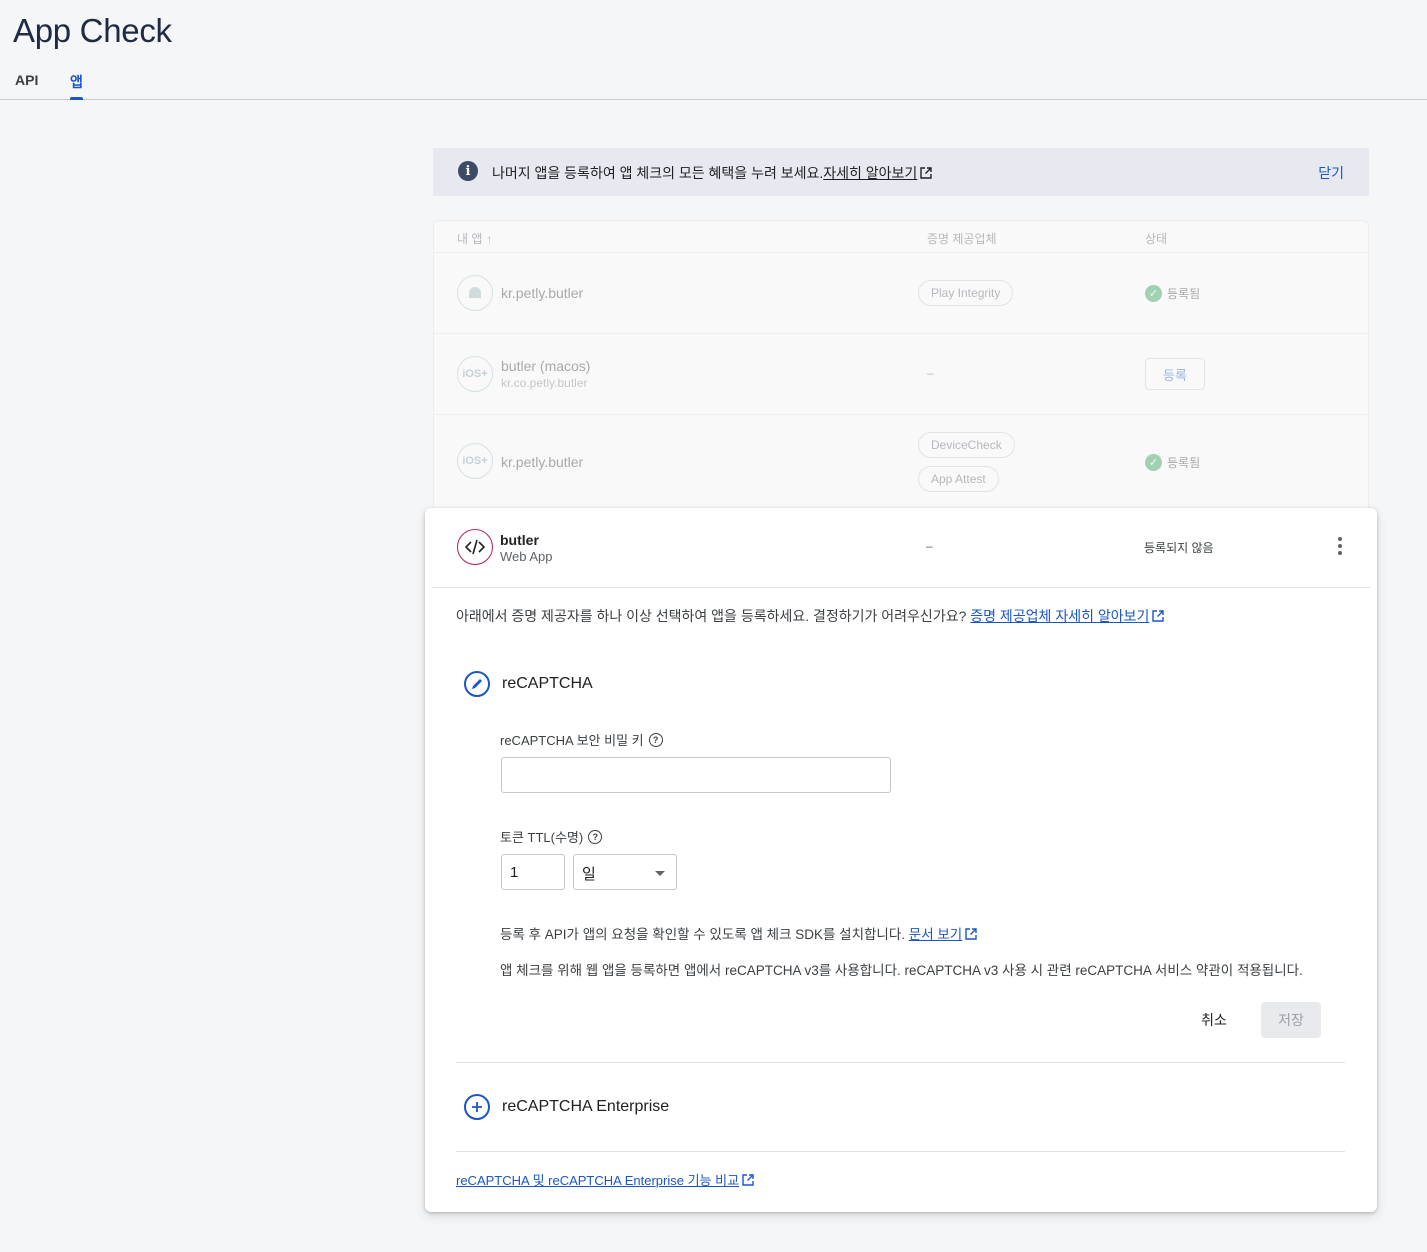 This screenshot has height=1252, width=1427. Describe the element at coordinates (958, 479) in the screenshot. I see `provider-chip: App Attest` at that location.